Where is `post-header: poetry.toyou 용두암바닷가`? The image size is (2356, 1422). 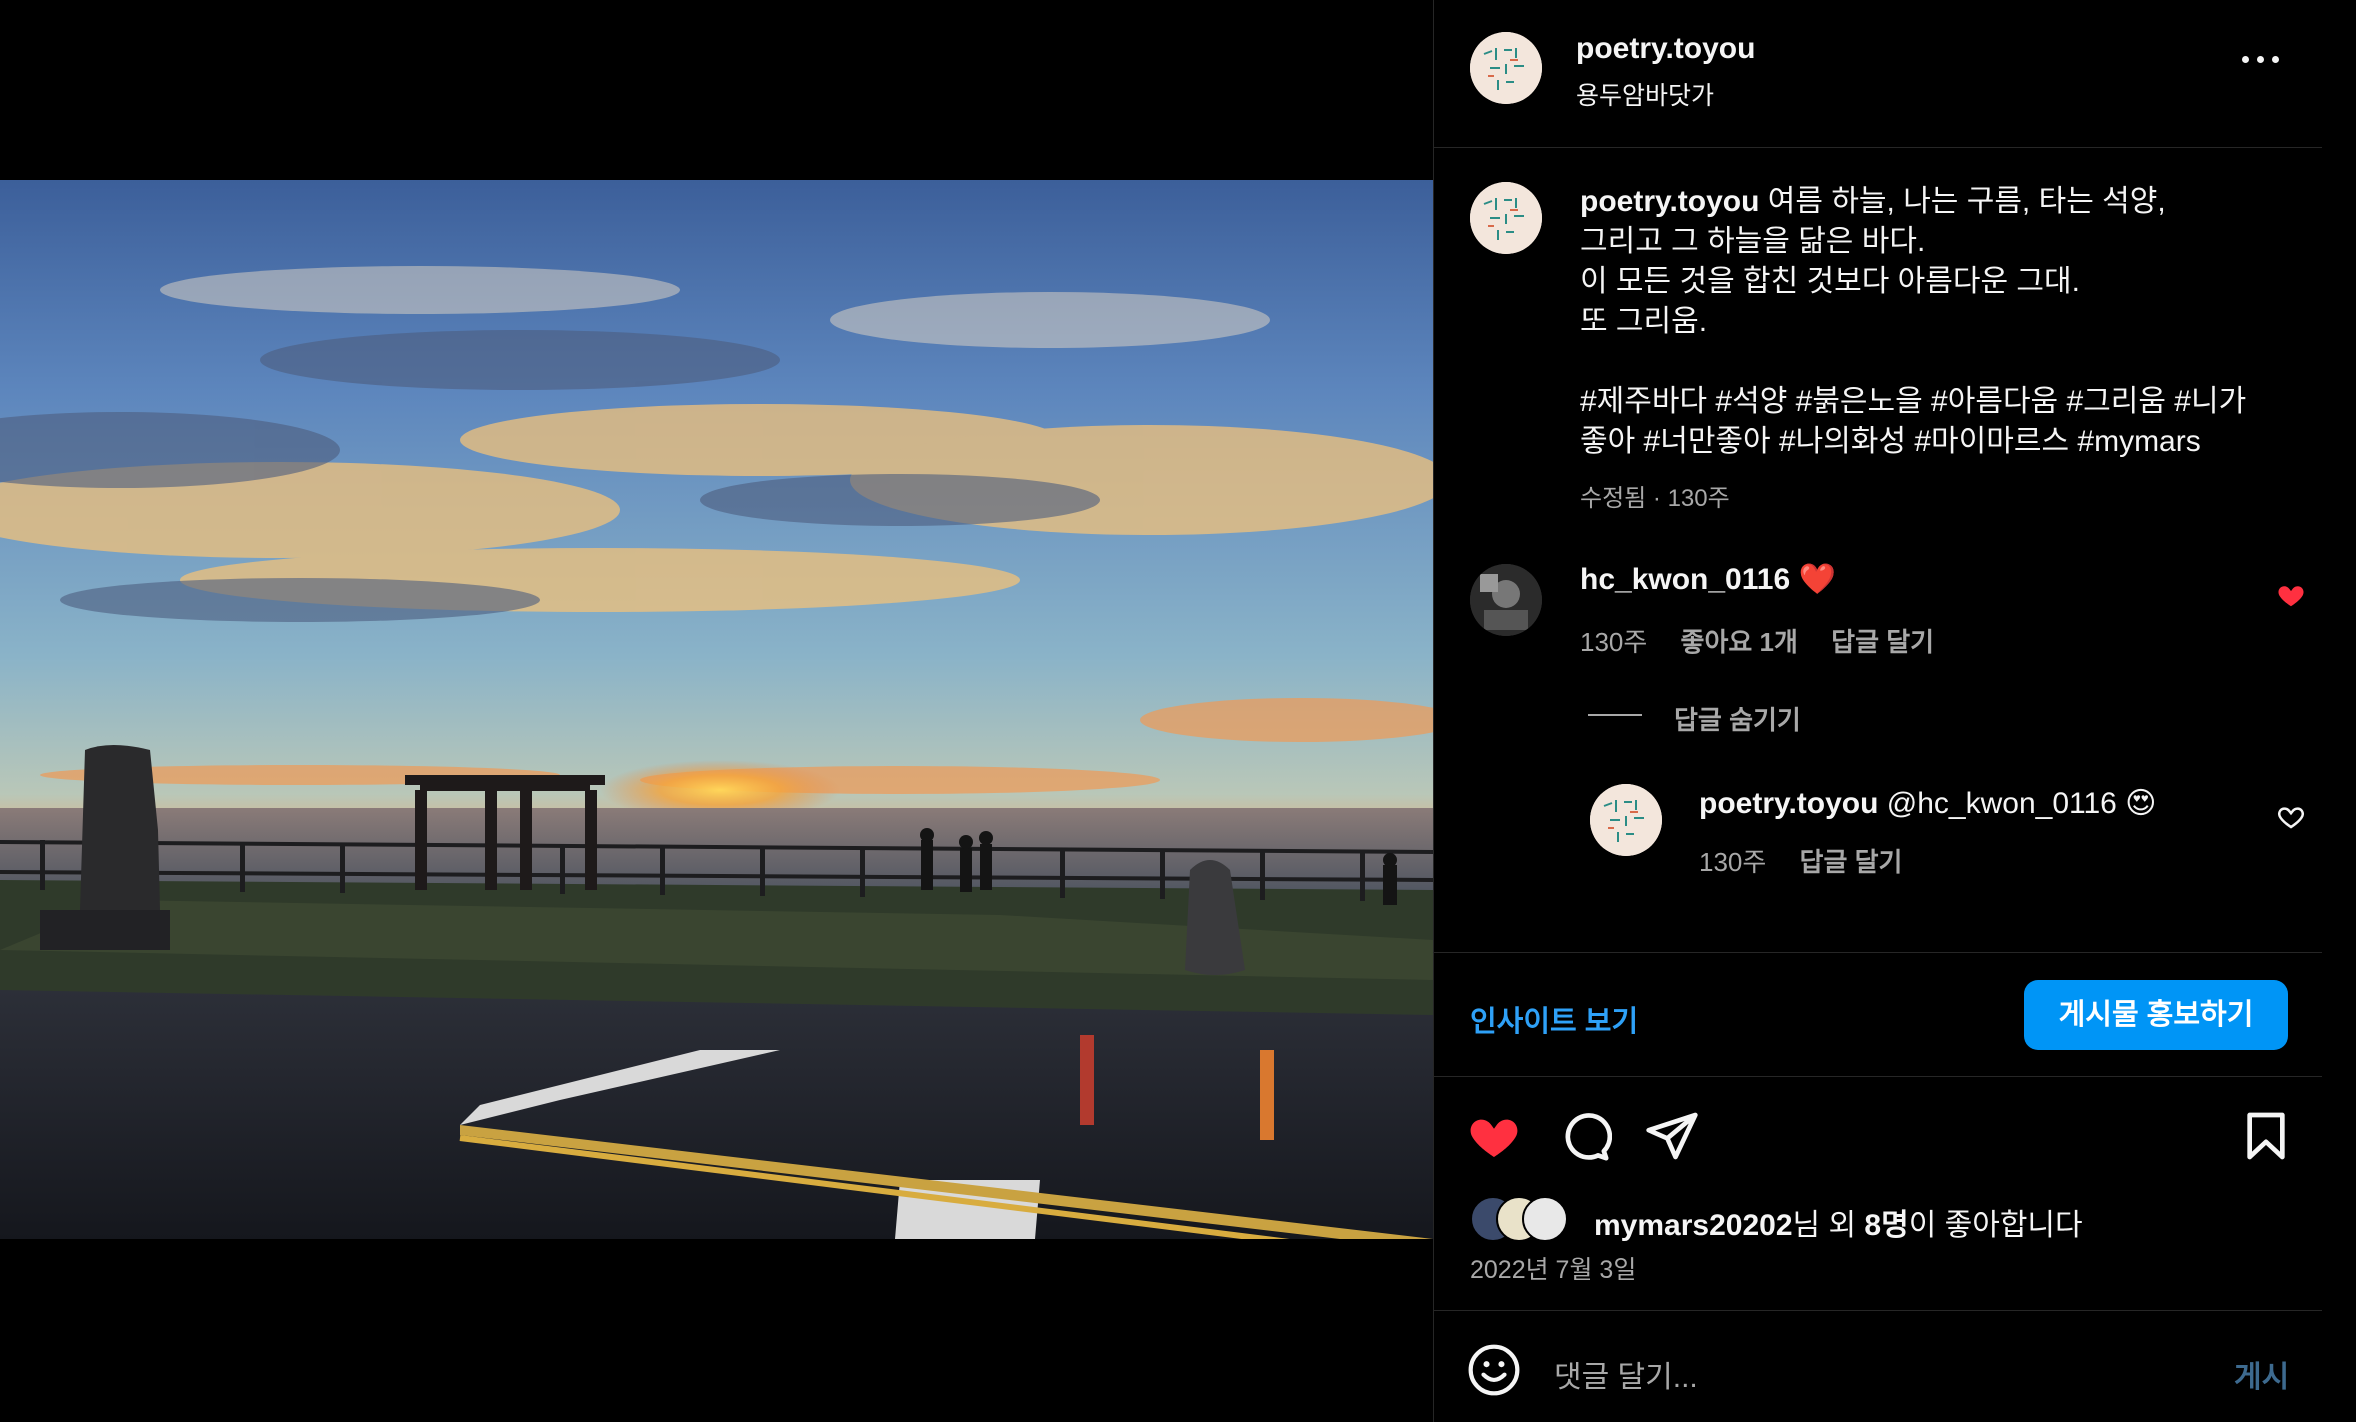 post-header: poetry.toyou 용두암바닷가 is located at coordinates (1878, 74).